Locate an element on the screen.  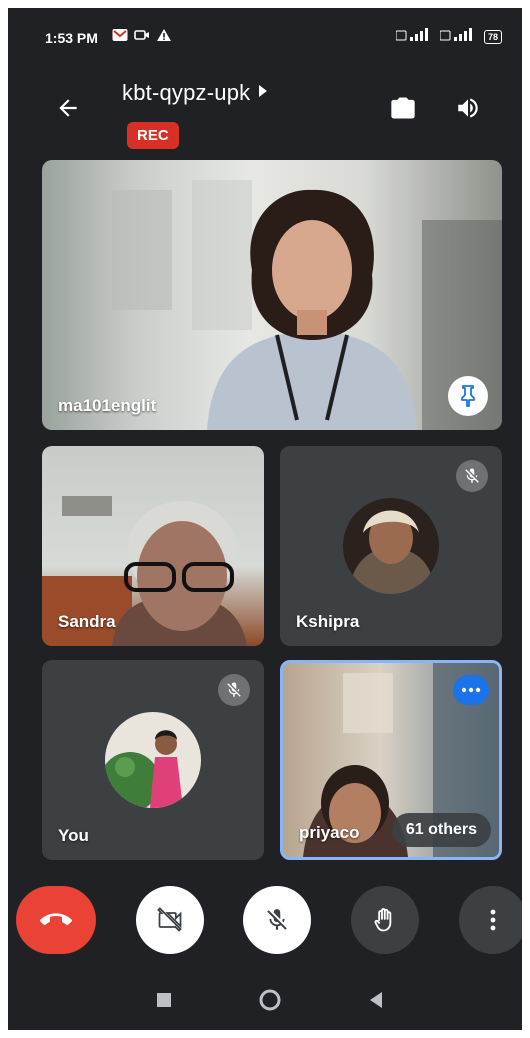
more-horizontal-icon is located at coordinates (471, 690).